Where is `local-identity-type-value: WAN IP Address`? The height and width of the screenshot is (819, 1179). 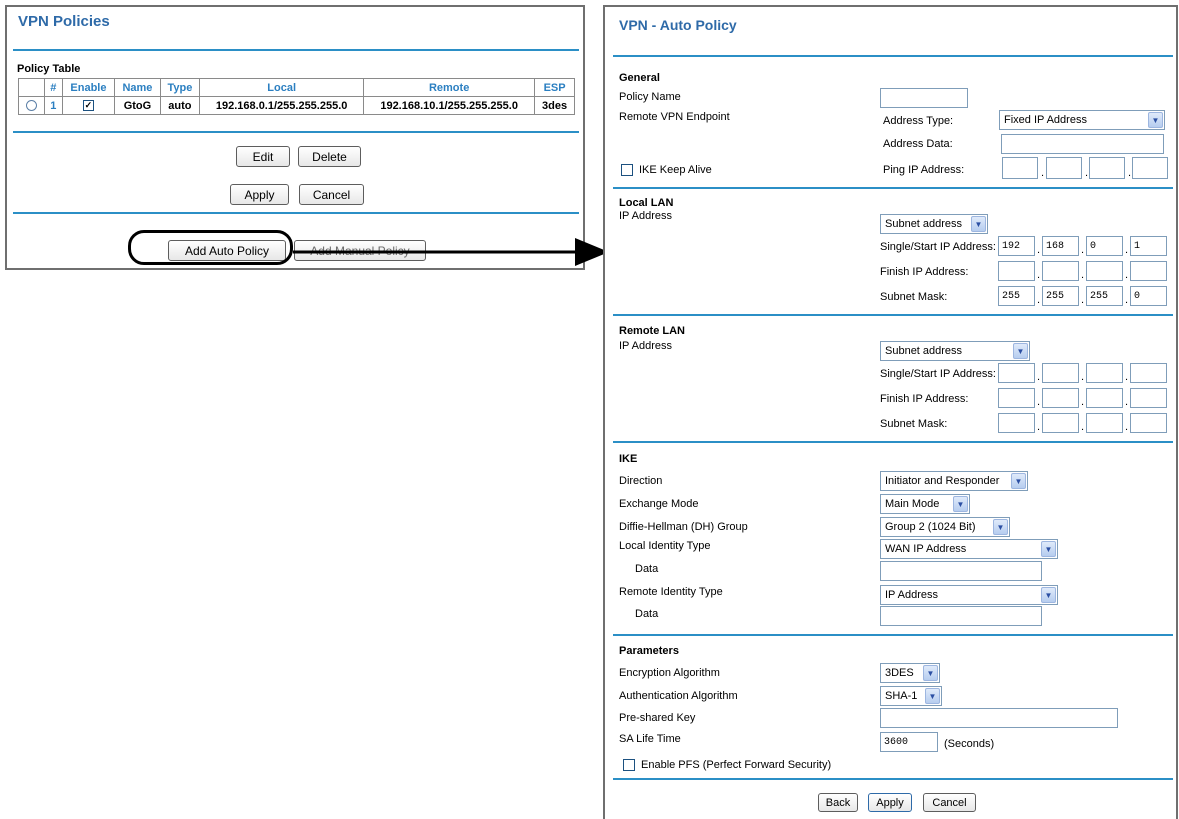
local-identity-type-value: WAN IP Address is located at coordinates (926, 549).